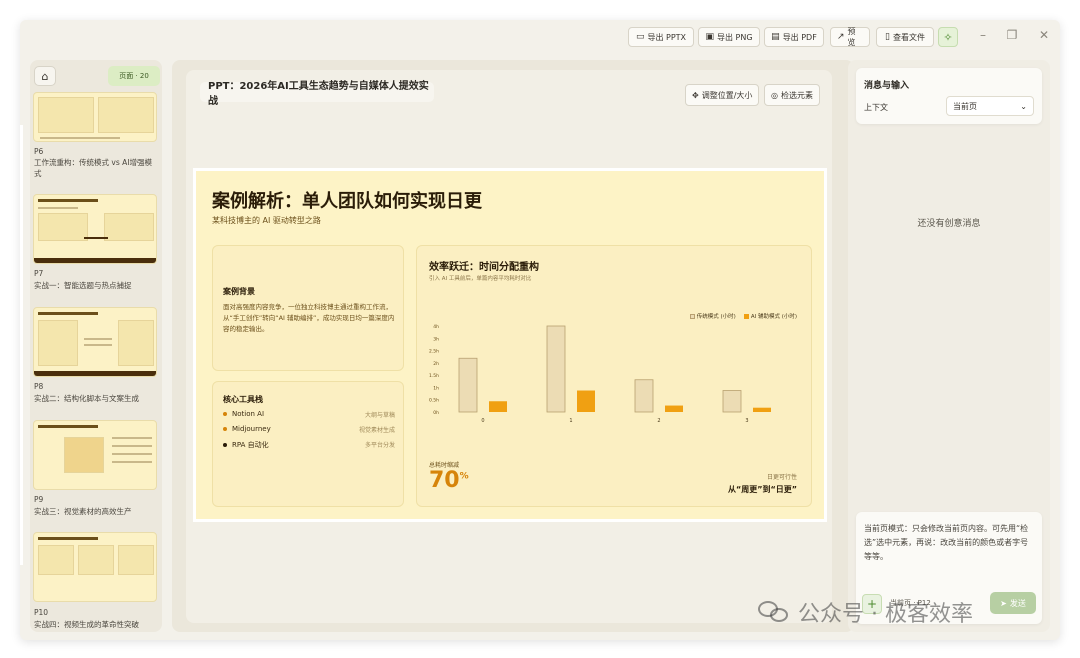 This screenshot has height=658, width=1080. What do you see at coordinates (39, 386) in the screenshot?
I see `thumbnail-number: P8` at bounding box center [39, 386].